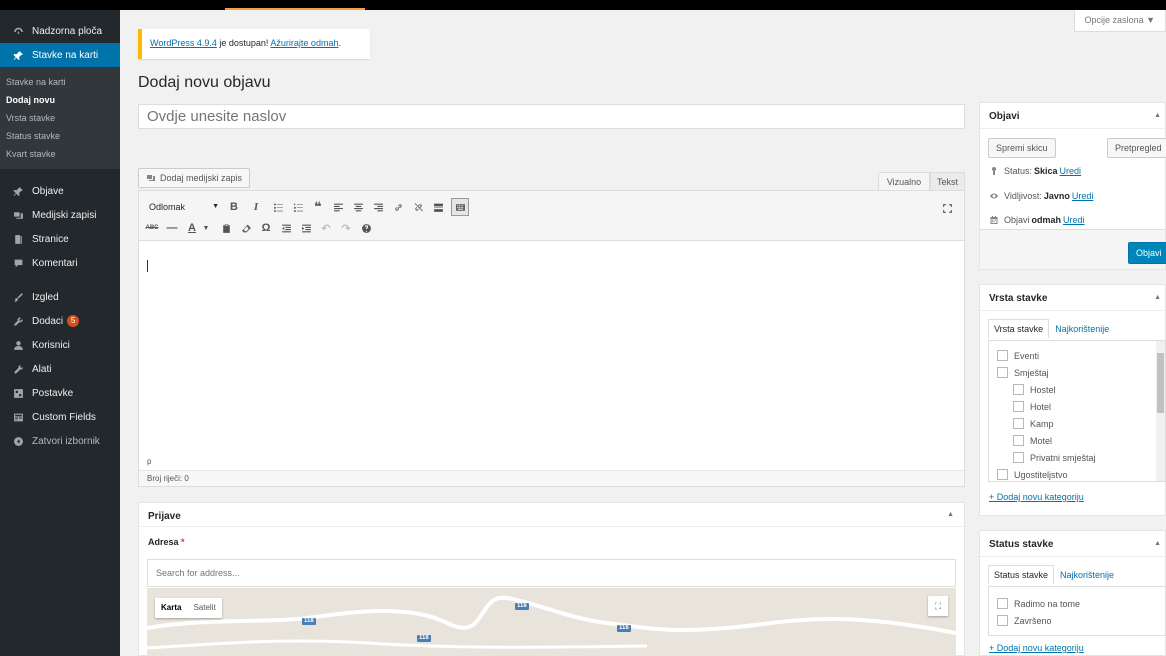 This screenshot has width=1166, height=656. Describe the element at coordinates (152, 228) in the screenshot. I see `strikethrough-button: ABC` at that location.